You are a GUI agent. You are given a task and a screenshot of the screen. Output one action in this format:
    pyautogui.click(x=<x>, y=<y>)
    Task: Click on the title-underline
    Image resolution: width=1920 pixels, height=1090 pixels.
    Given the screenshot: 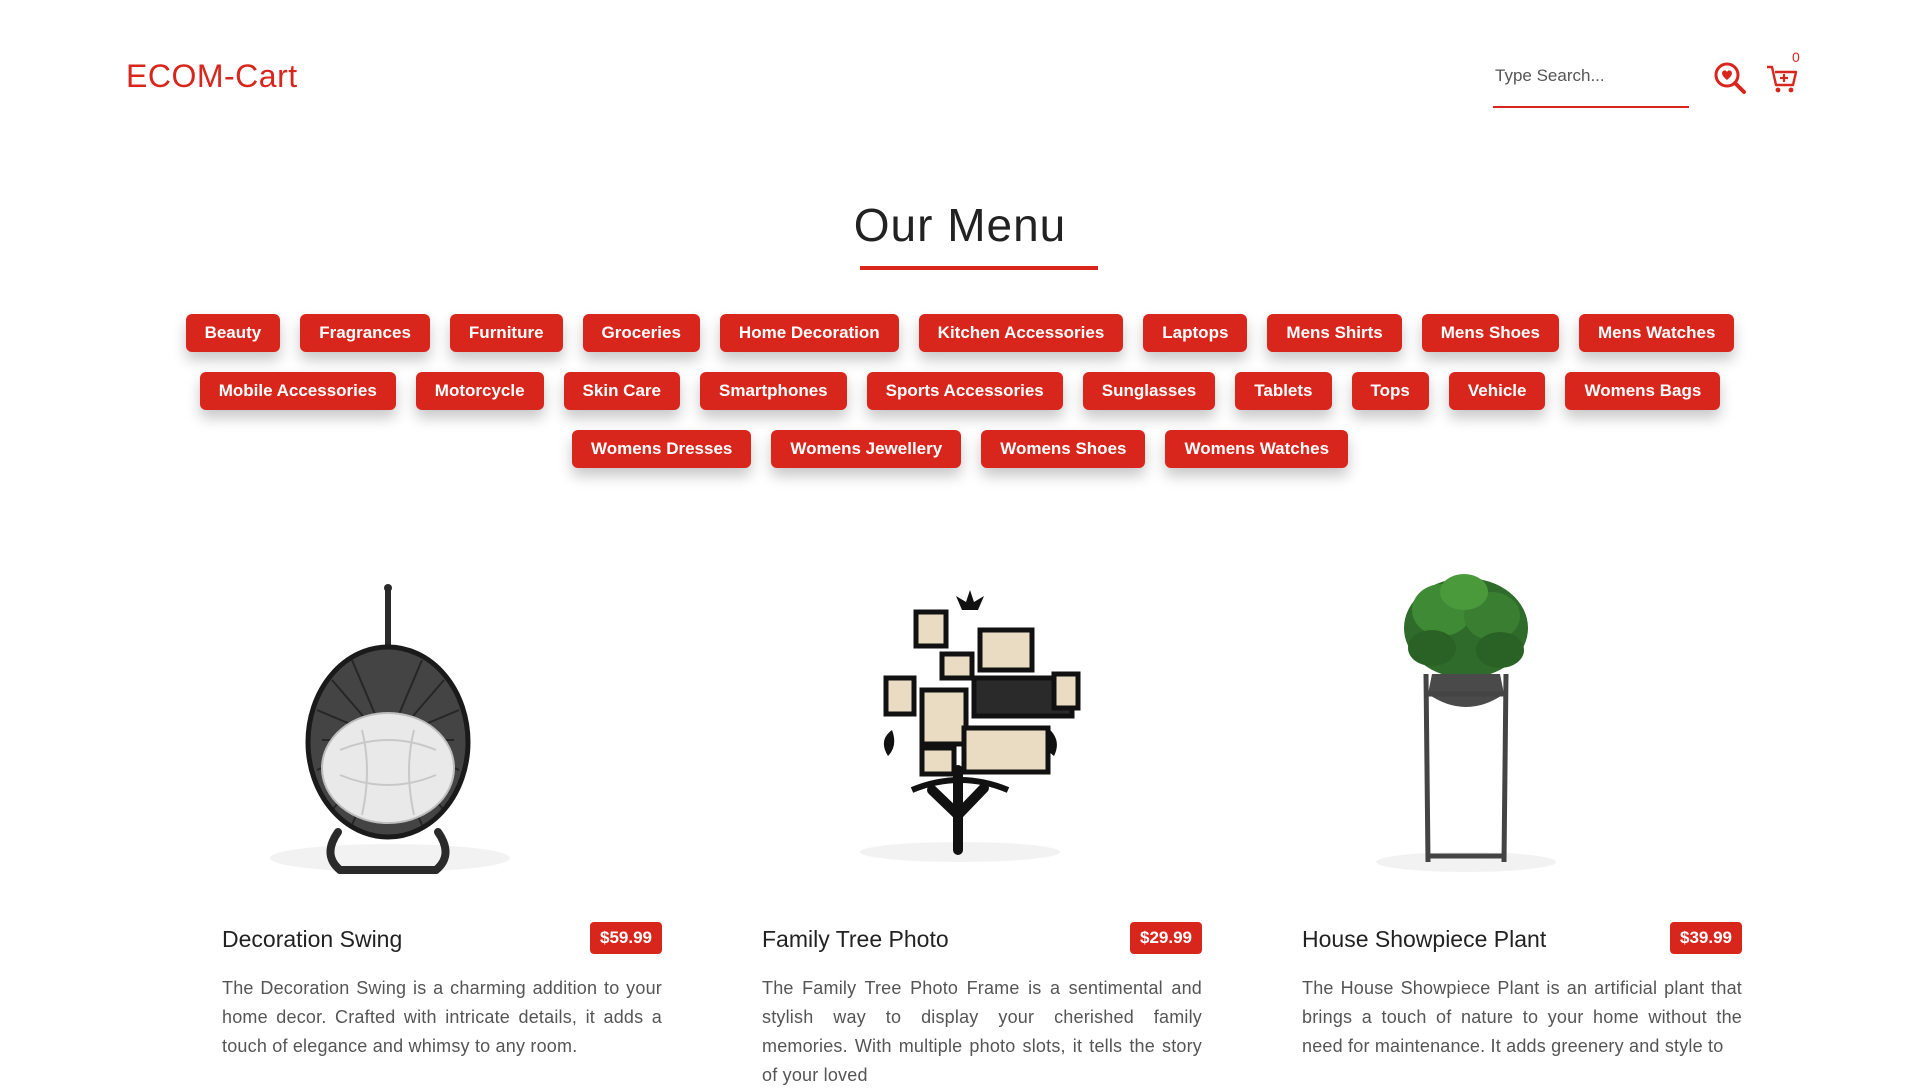 What is the action you would take?
    pyautogui.click(x=979, y=268)
    